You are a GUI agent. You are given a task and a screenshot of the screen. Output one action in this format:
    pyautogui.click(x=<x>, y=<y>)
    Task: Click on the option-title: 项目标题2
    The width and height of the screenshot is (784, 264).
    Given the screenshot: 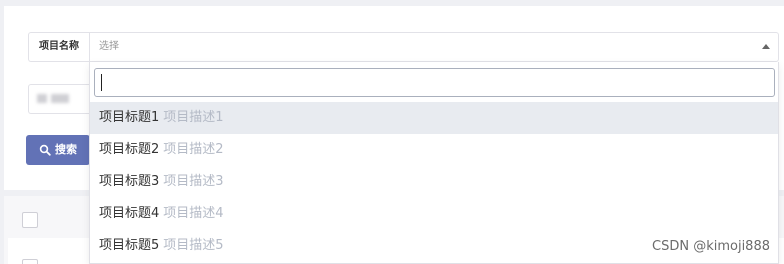 What is the action you would take?
    pyautogui.click(x=129, y=149)
    